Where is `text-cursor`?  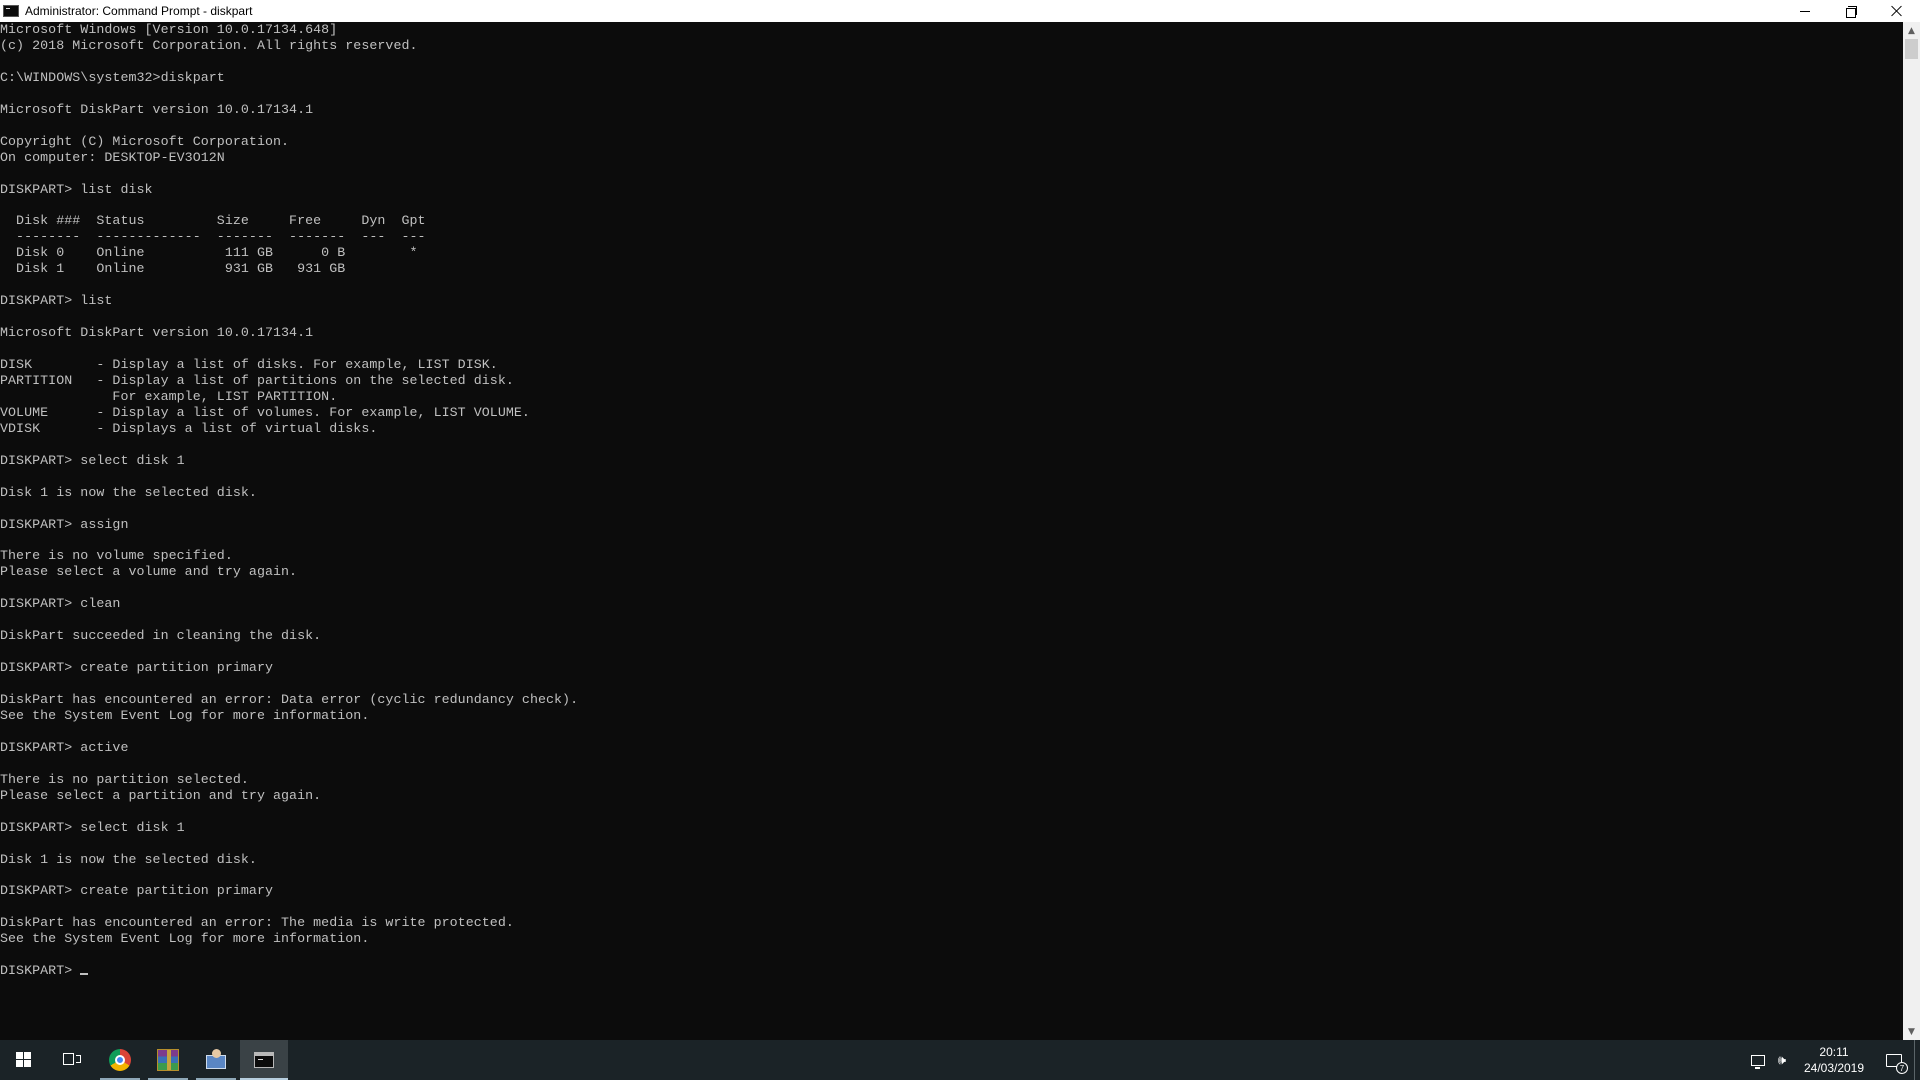 text-cursor is located at coordinates (84, 974).